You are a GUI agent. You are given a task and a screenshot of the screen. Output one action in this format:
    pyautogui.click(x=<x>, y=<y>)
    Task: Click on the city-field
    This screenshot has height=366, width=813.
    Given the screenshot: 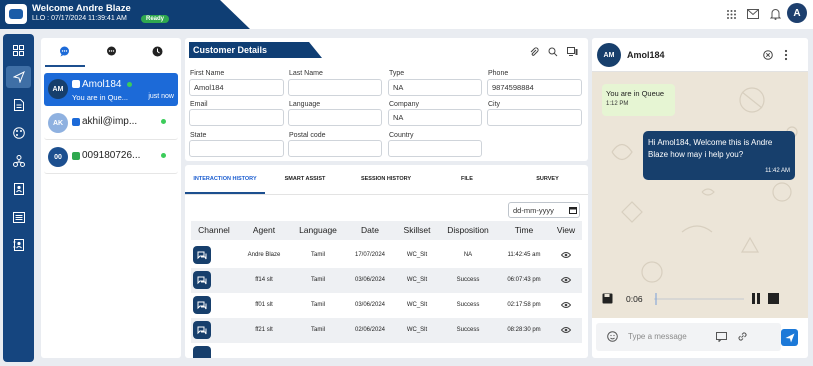 What is the action you would take?
    pyautogui.click(x=534, y=117)
    